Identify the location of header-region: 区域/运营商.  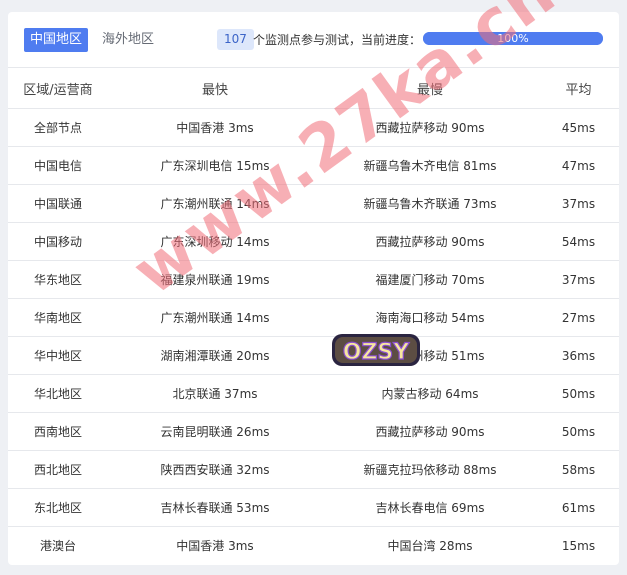
(58, 88).